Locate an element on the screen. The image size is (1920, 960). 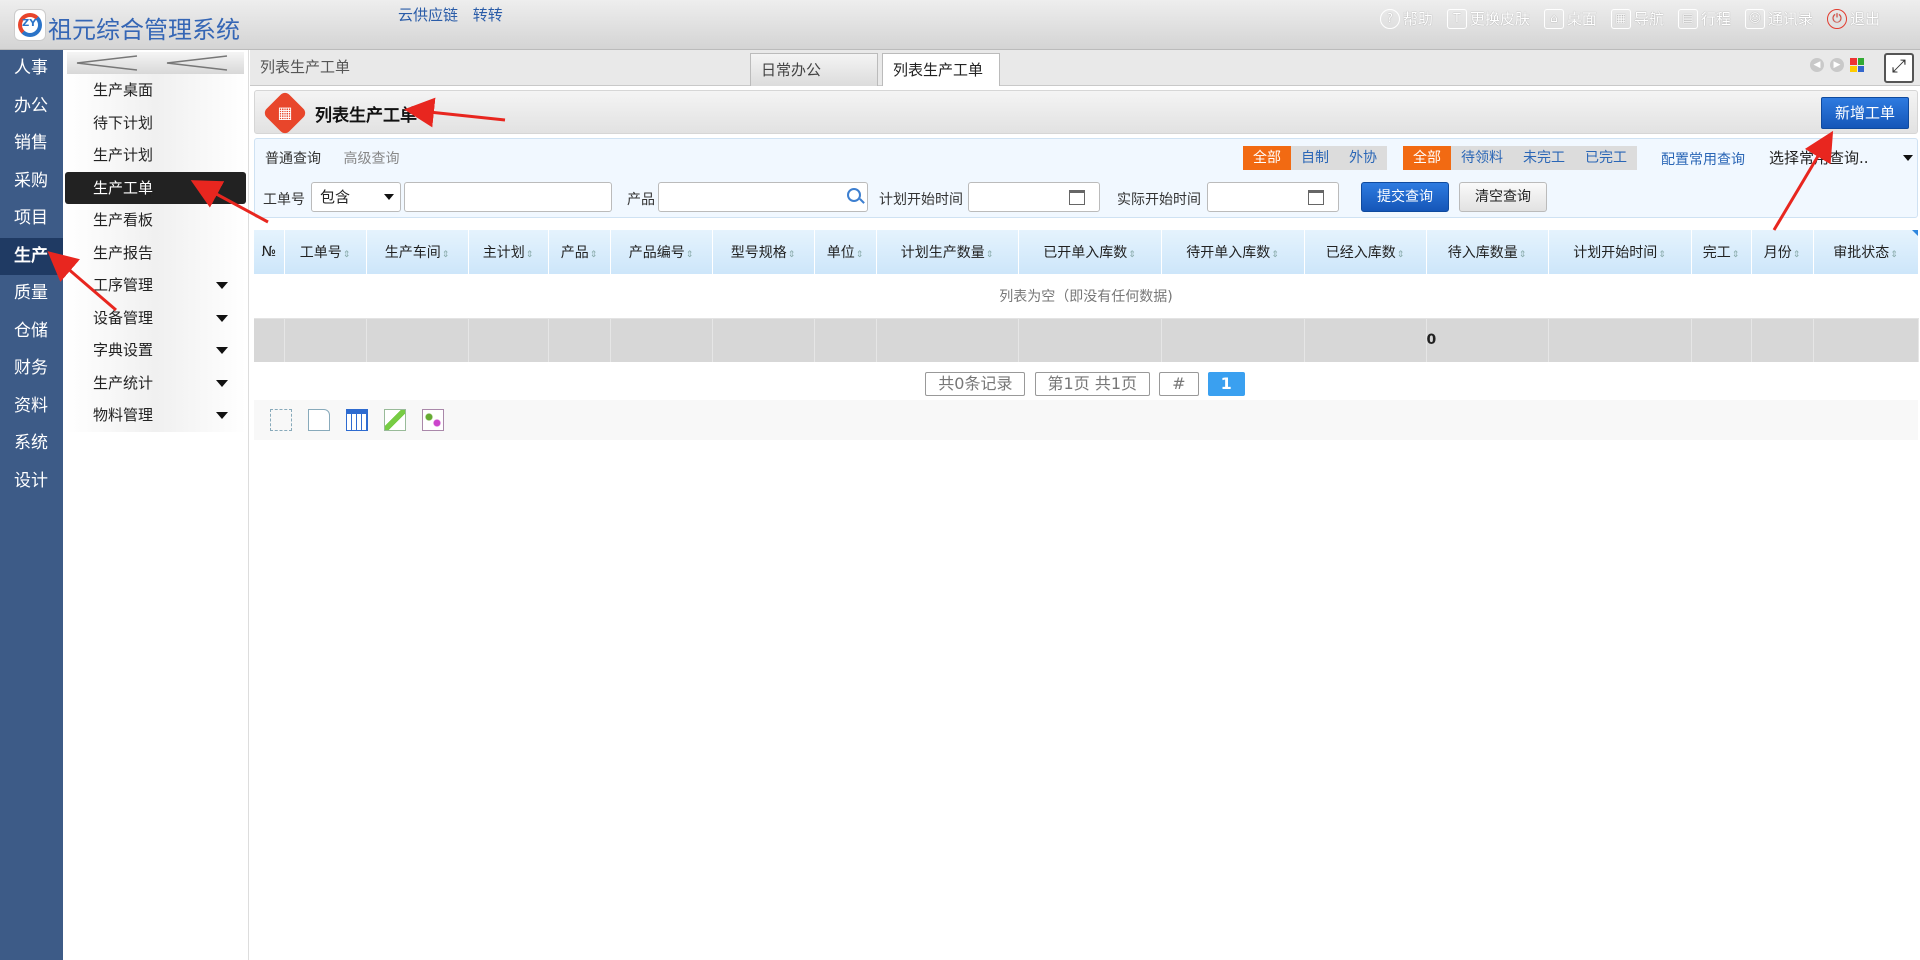
caret-down-icon is located at coordinates (222, 318).